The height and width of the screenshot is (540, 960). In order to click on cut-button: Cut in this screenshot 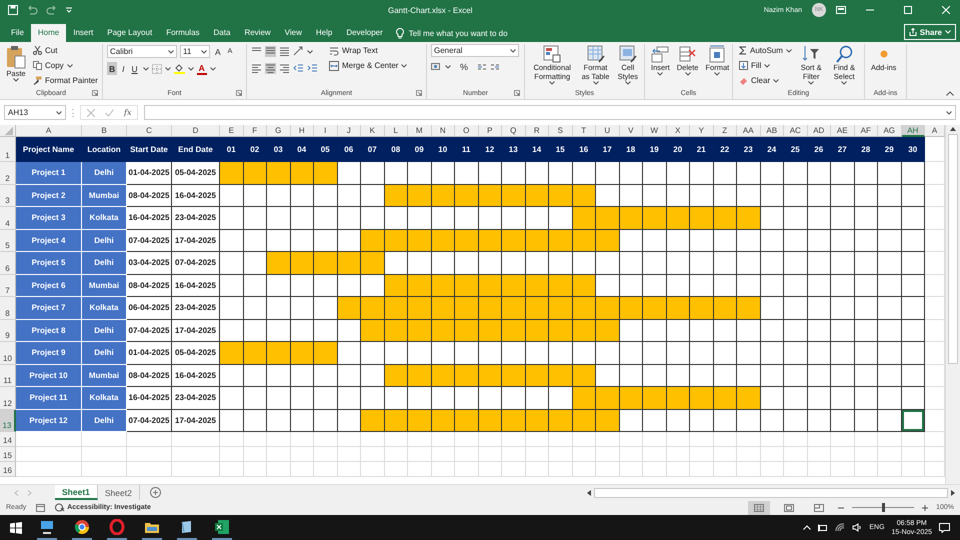, I will do `click(65, 50)`.